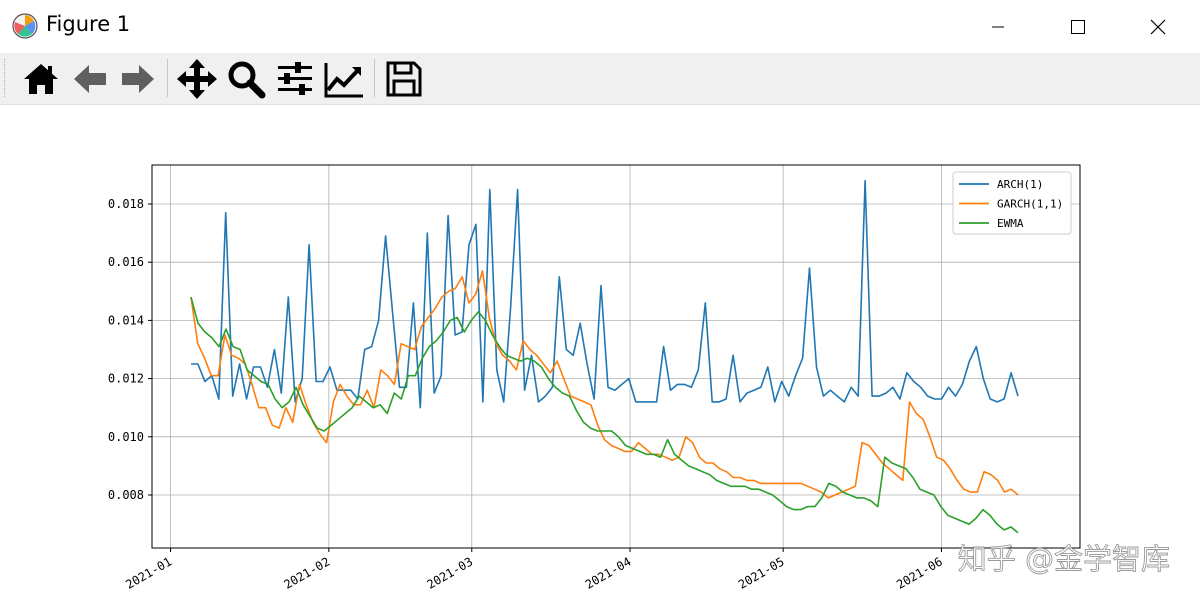 The width and height of the screenshot is (1200, 605). Describe the element at coordinates (25, 26) in the screenshot. I see `matplotlib-logo-icon` at that location.